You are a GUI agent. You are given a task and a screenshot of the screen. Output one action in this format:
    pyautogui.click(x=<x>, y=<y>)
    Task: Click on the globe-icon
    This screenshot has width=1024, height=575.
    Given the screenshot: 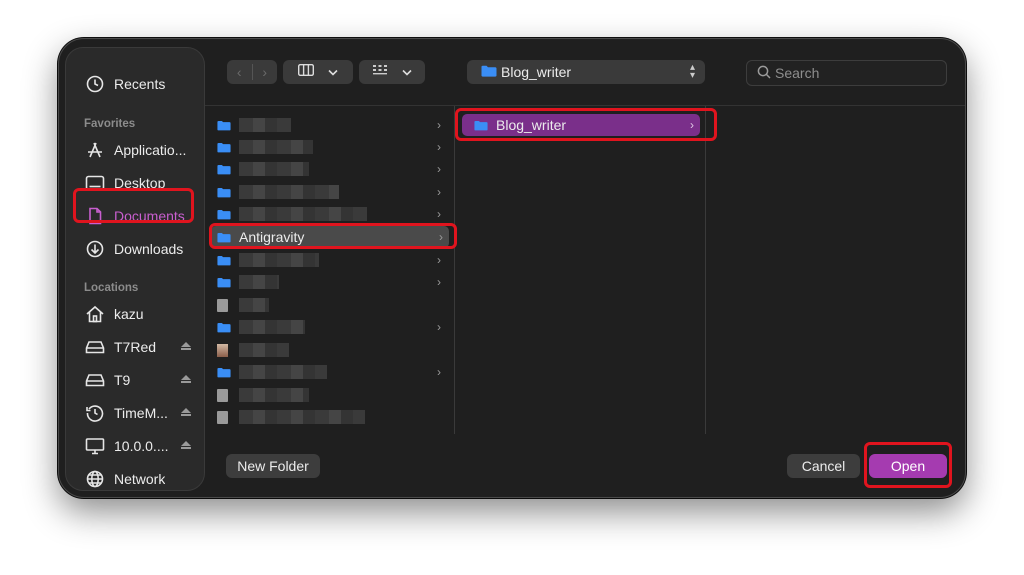 What is the action you would take?
    pyautogui.click(x=95, y=479)
    